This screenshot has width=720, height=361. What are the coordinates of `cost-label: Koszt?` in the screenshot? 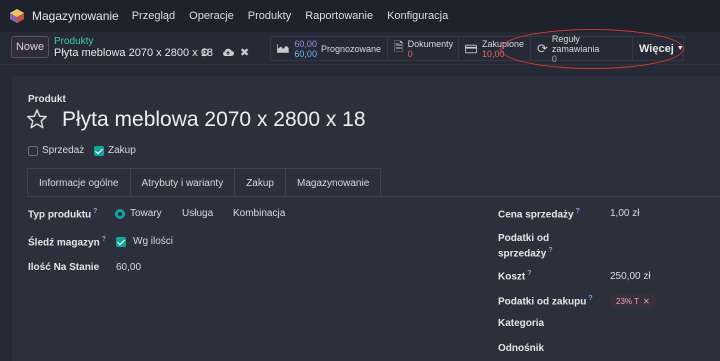 It's located at (515, 276).